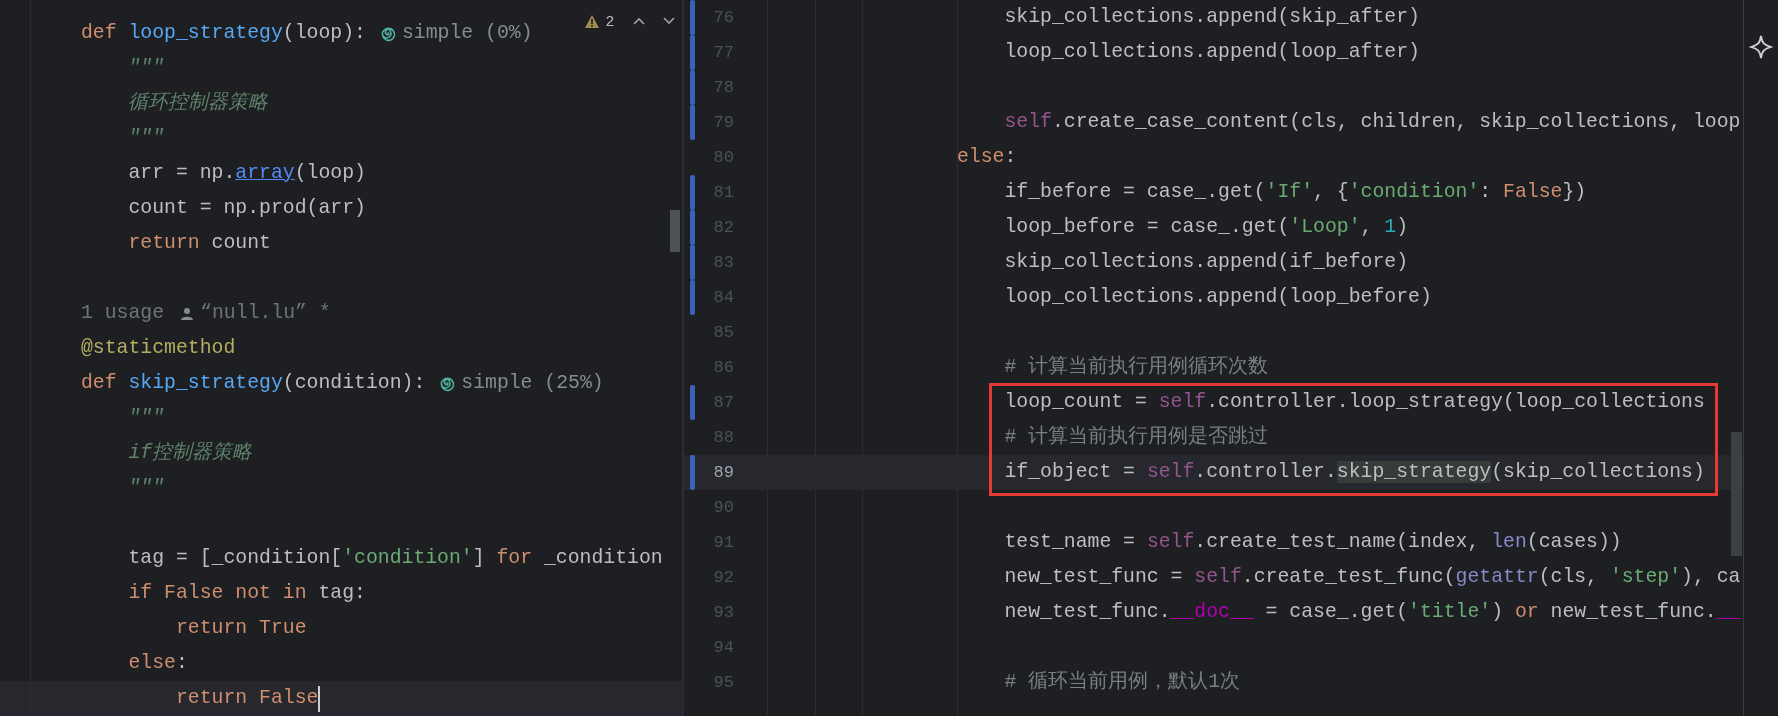 This screenshot has width=1778, height=716. What do you see at coordinates (240, 628) in the screenshot?
I see `code-text: return True` at bounding box center [240, 628].